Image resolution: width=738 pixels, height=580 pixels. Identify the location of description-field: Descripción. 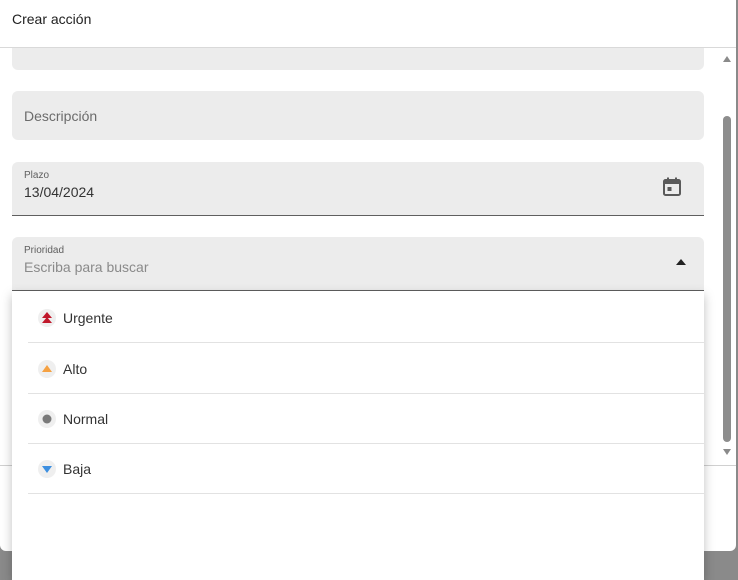
(358, 115).